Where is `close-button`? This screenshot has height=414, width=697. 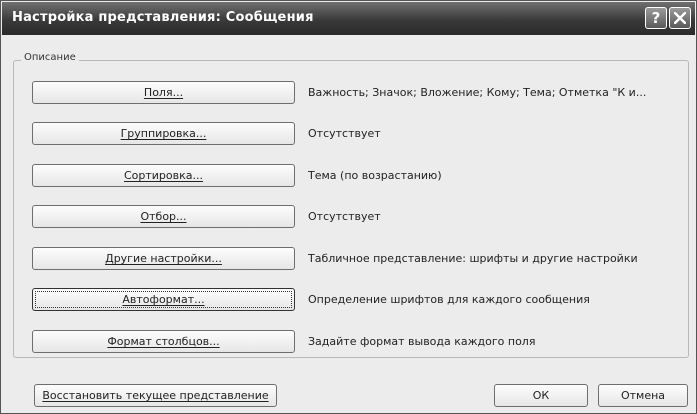 close-button is located at coordinates (680, 18).